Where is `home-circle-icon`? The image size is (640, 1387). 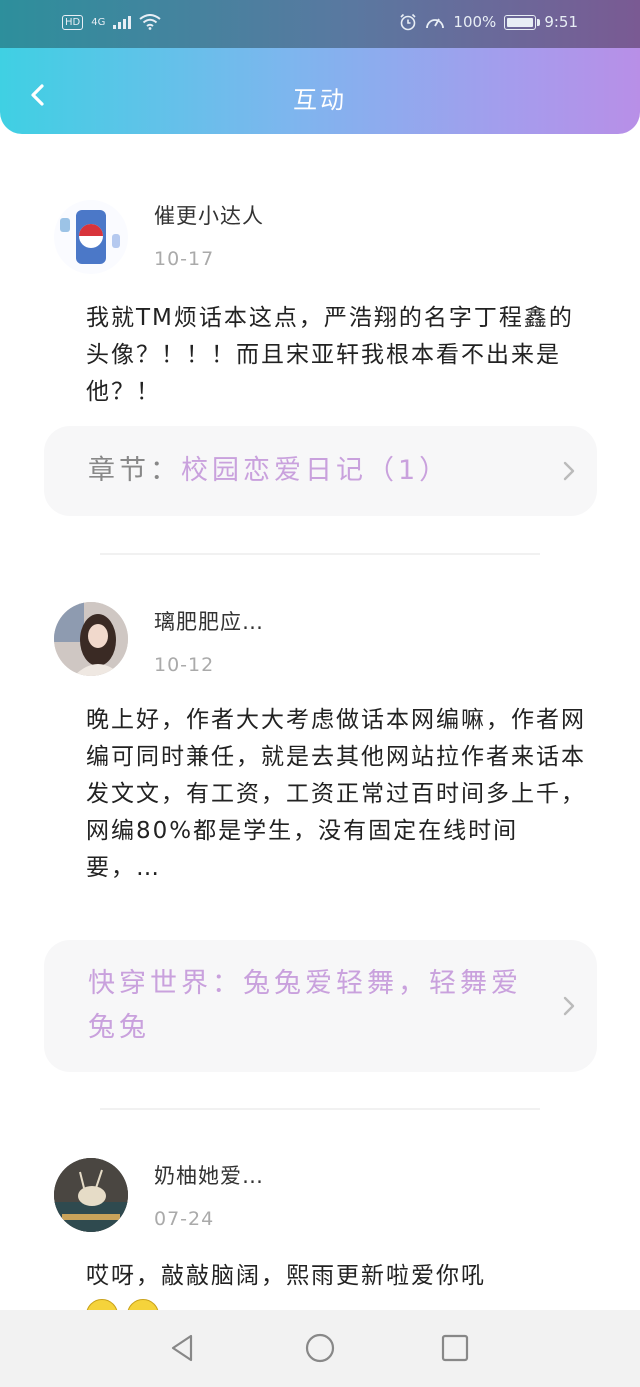 home-circle-icon is located at coordinates (320, 1348).